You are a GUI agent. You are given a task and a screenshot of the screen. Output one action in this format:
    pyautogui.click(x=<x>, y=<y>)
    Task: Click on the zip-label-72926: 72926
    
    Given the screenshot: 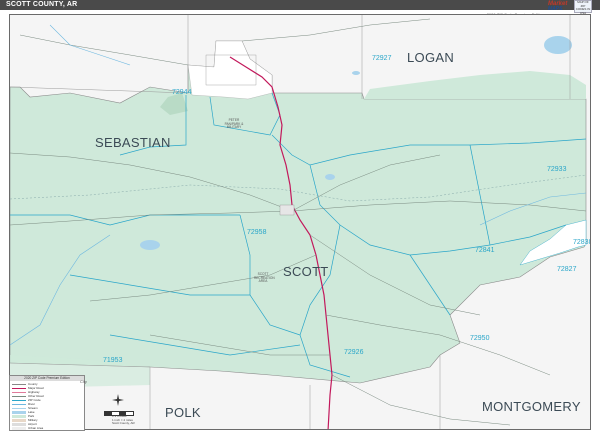 What is the action you would take?
    pyautogui.click(x=354, y=352)
    